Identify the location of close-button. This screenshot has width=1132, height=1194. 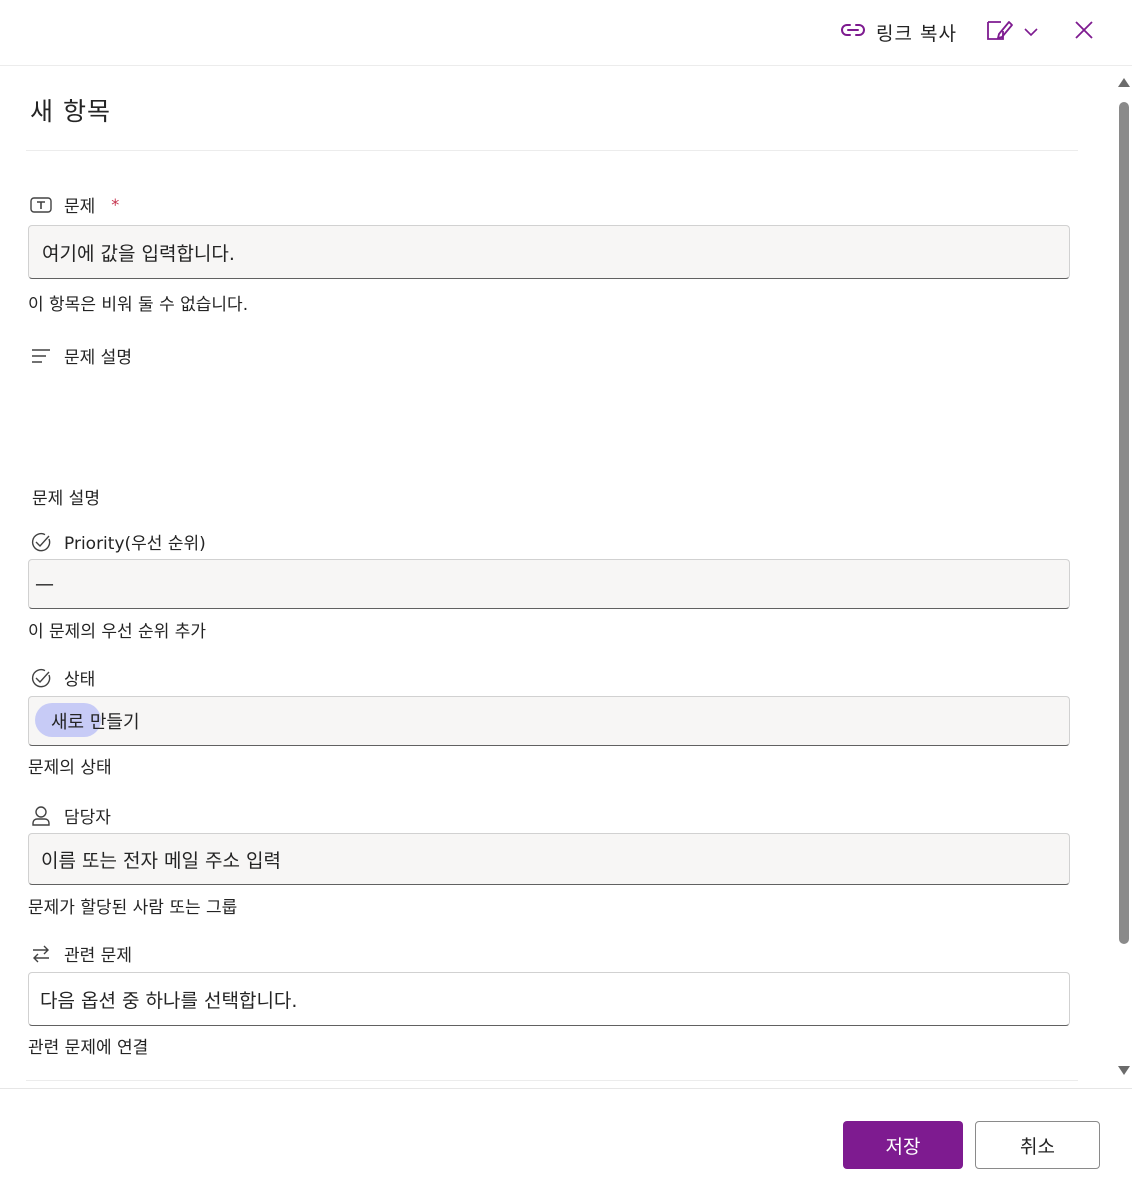
(1084, 32).